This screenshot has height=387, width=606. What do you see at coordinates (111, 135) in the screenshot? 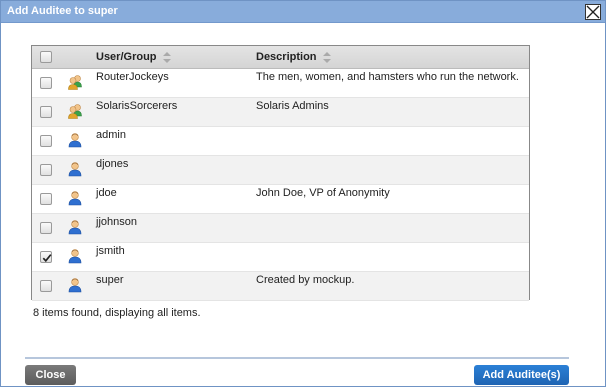
I see `row-name: admin` at bounding box center [111, 135].